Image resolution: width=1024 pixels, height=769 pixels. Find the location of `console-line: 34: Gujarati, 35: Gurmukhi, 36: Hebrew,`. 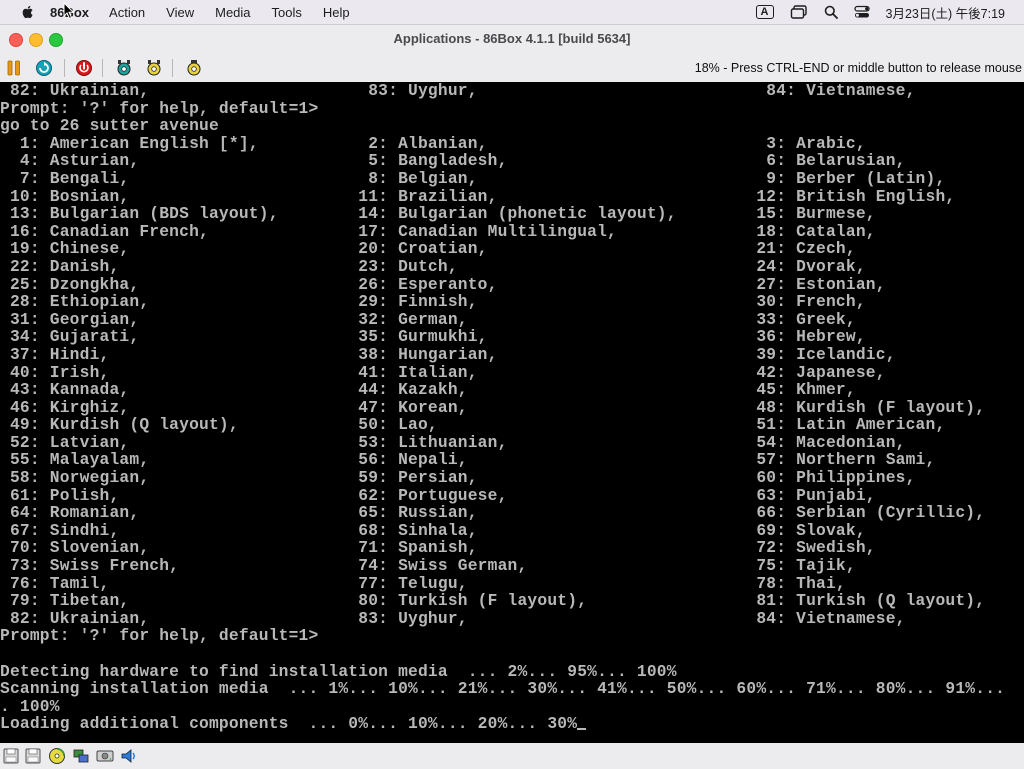

console-line: 34: Gujarati, 35: Gurmukhi, 36: Hebrew, is located at coordinates (433, 337).